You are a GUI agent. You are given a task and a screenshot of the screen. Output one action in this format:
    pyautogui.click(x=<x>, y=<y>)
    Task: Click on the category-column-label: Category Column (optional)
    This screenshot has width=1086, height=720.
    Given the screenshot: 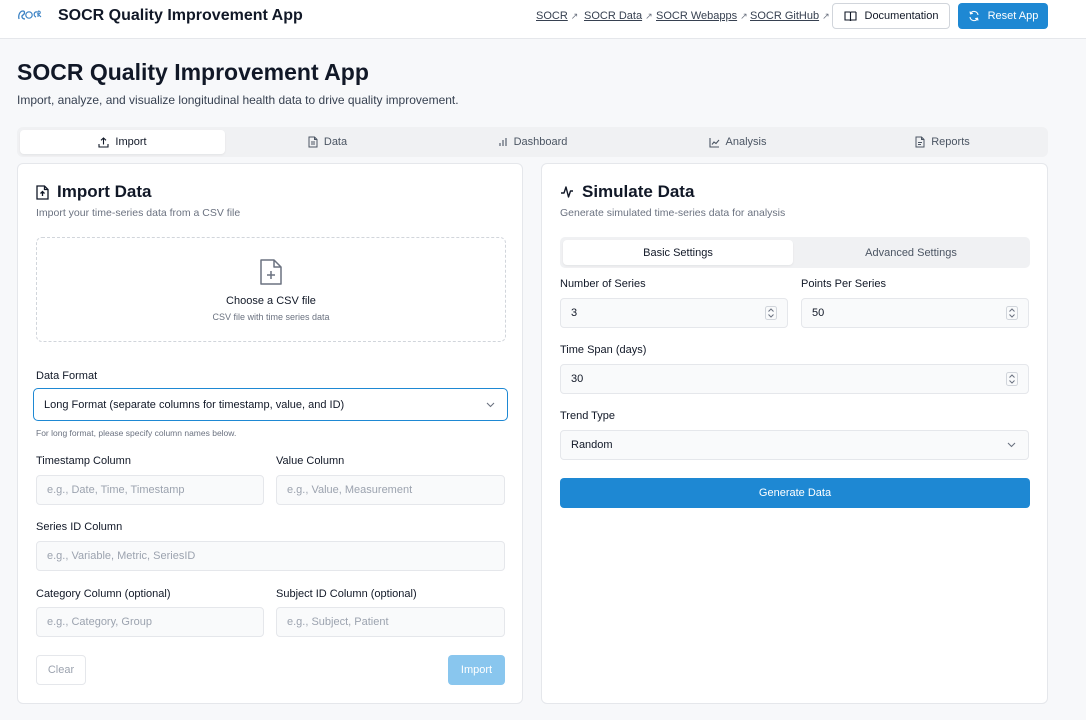 What is the action you would take?
    pyautogui.click(x=103, y=594)
    